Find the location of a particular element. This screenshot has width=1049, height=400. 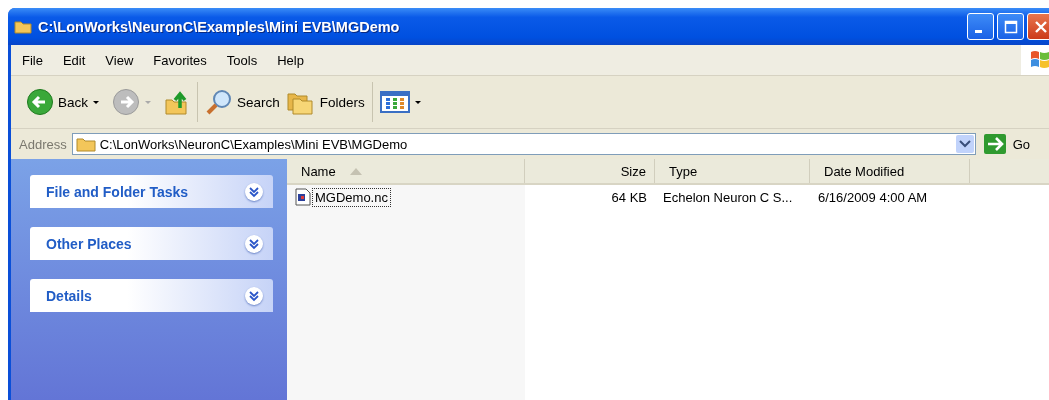

search-button: Search is located at coordinates (242, 102).